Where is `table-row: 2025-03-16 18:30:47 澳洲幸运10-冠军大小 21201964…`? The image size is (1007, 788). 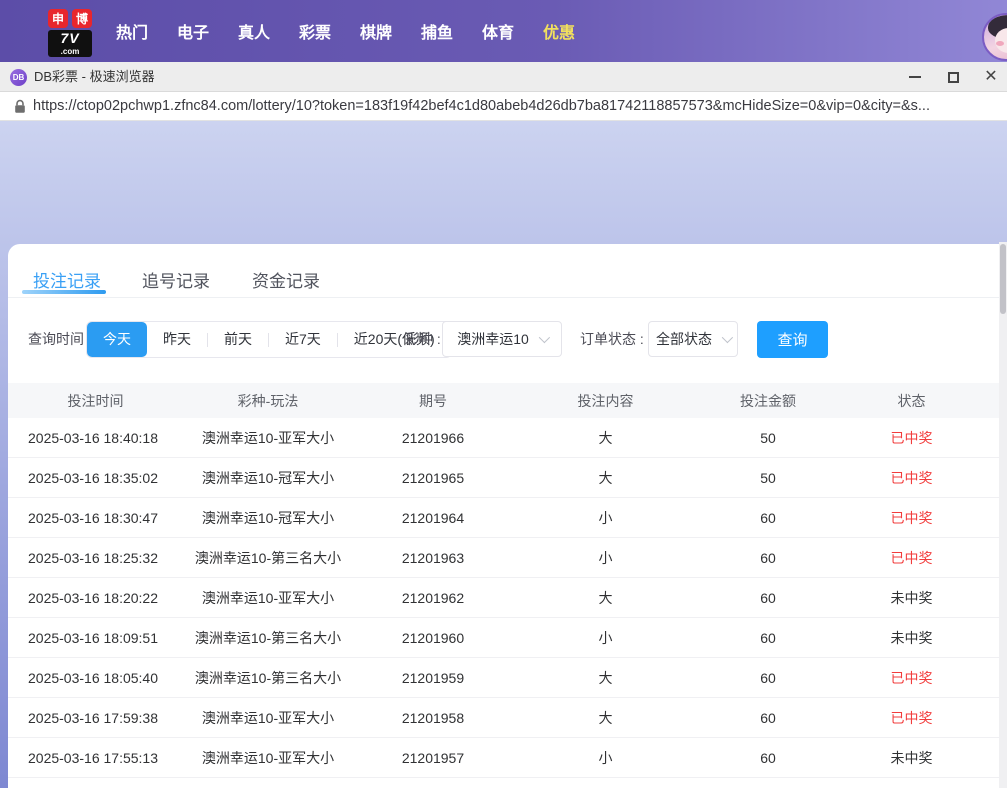 table-row: 2025-03-16 18:30:47 澳洲幸运10-冠军大小 21201964… is located at coordinates (503, 518).